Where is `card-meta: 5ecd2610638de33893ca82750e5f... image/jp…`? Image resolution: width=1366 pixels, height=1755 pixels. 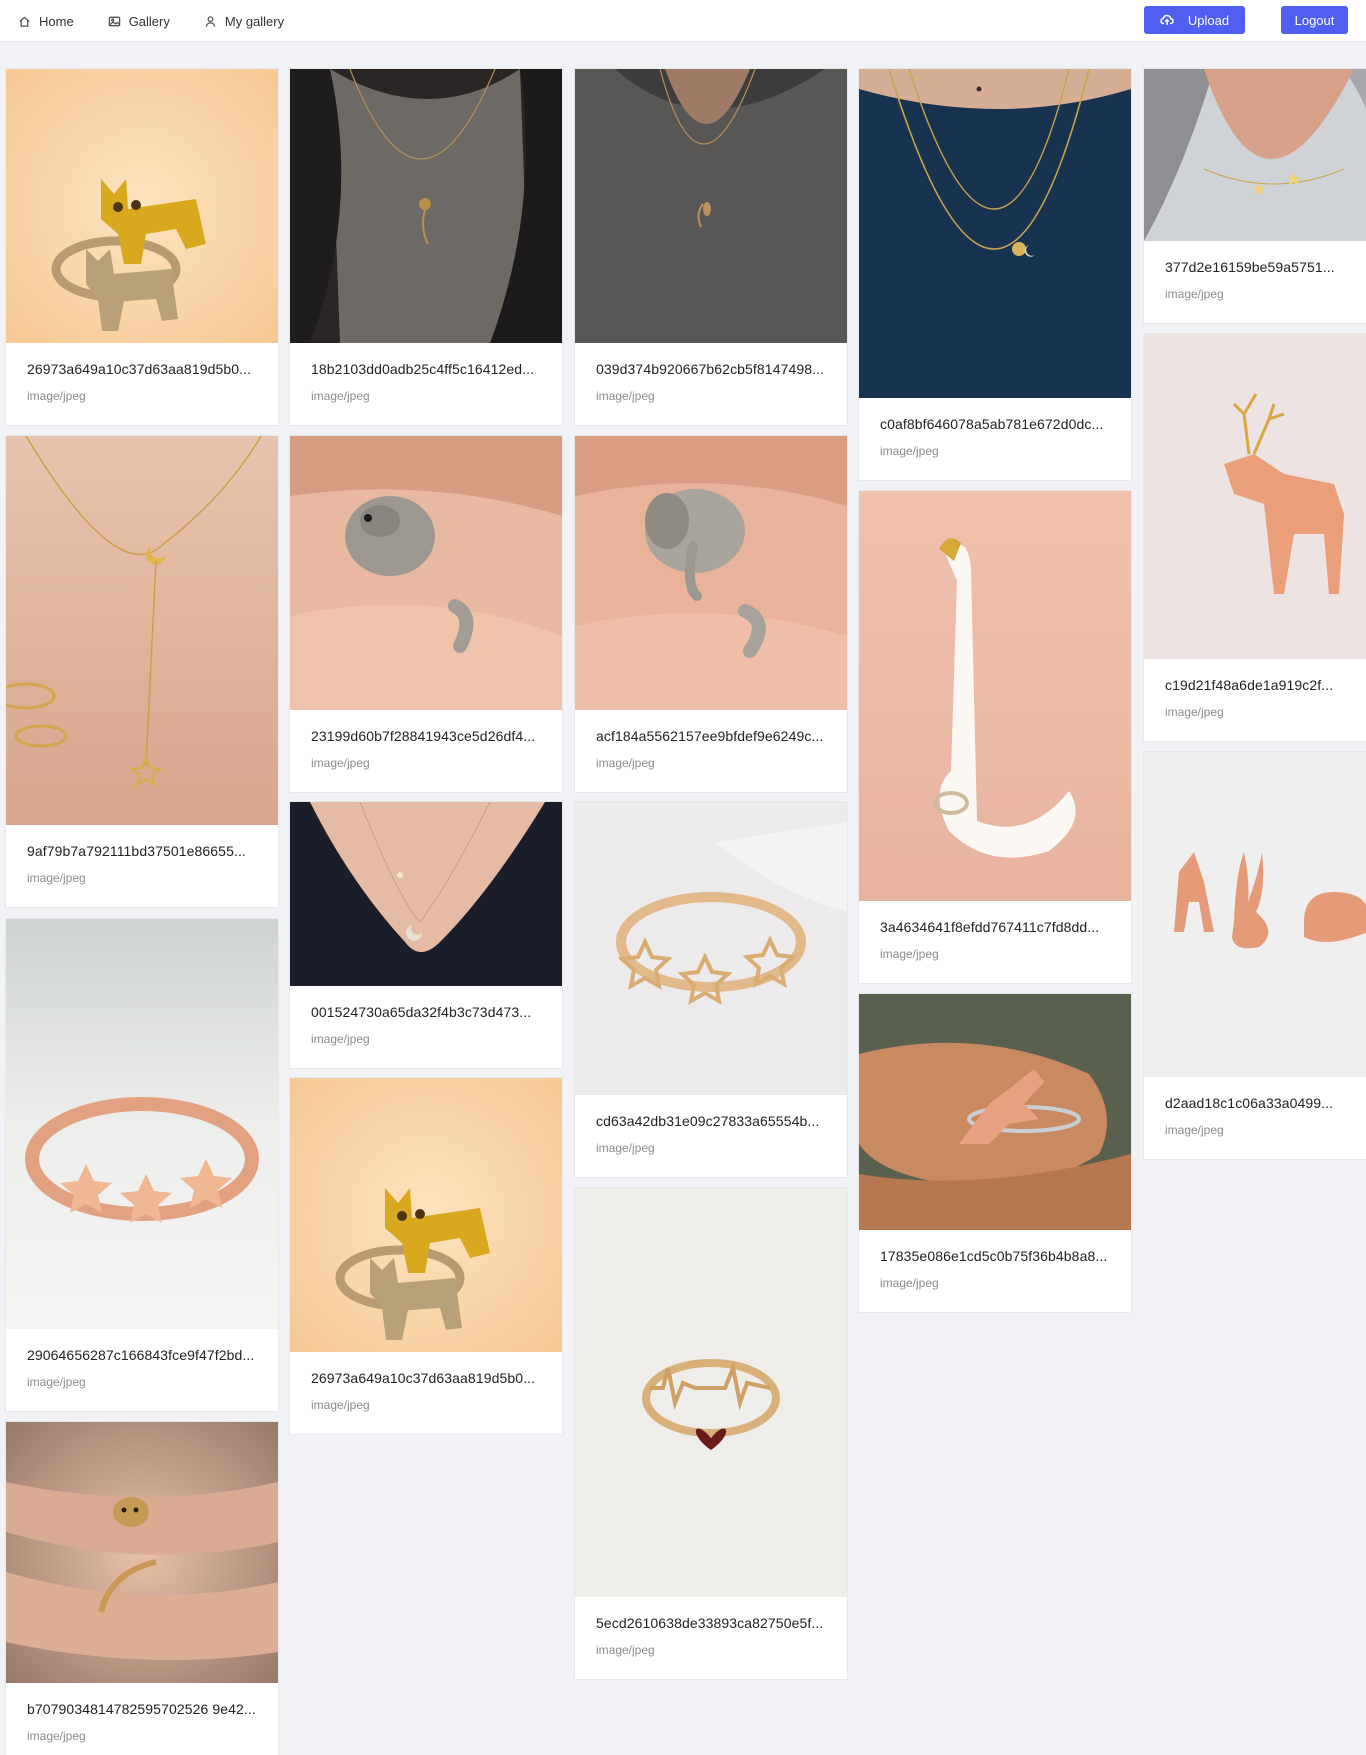
card-meta: 5ecd2610638de33893ca82750e5f... image/jp… is located at coordinates (711, 1638).